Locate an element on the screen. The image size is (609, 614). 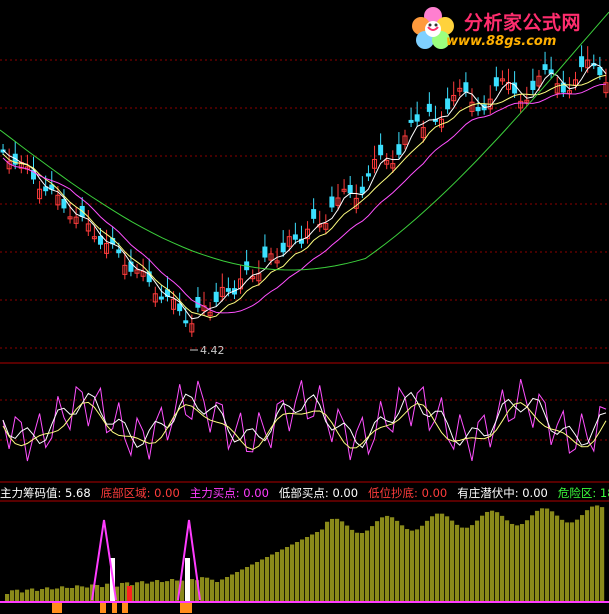
legend-item: 有庄潜伏中: 0.00 is located at coordinates (502, 493).